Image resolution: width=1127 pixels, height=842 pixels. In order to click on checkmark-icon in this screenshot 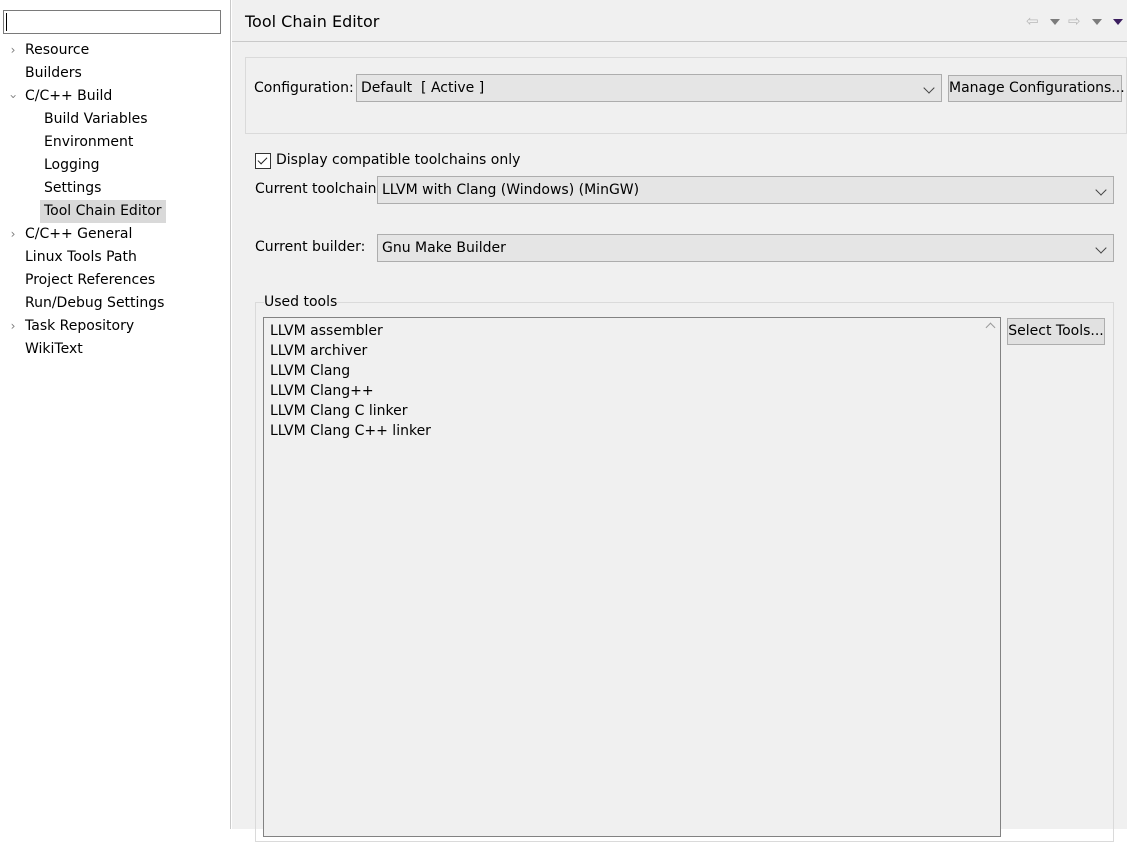, I will do `click(262, 159)`.